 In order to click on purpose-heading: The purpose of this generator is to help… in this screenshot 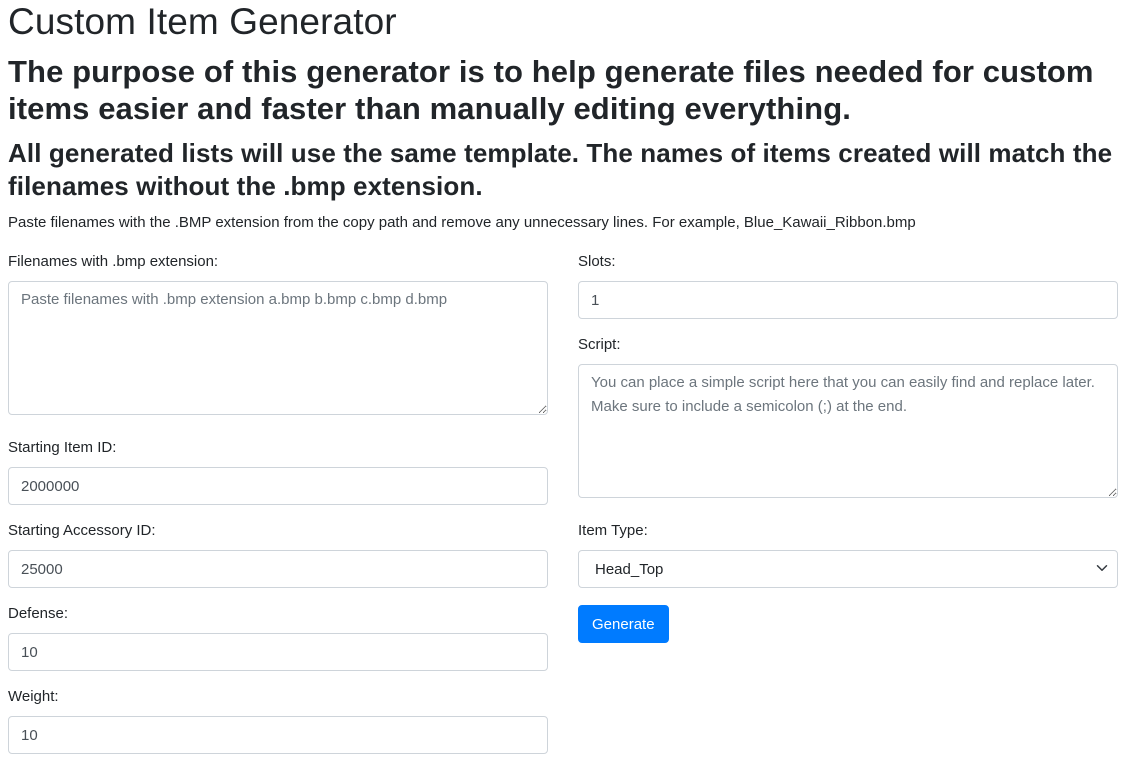, I will do `click(551, 90)`.